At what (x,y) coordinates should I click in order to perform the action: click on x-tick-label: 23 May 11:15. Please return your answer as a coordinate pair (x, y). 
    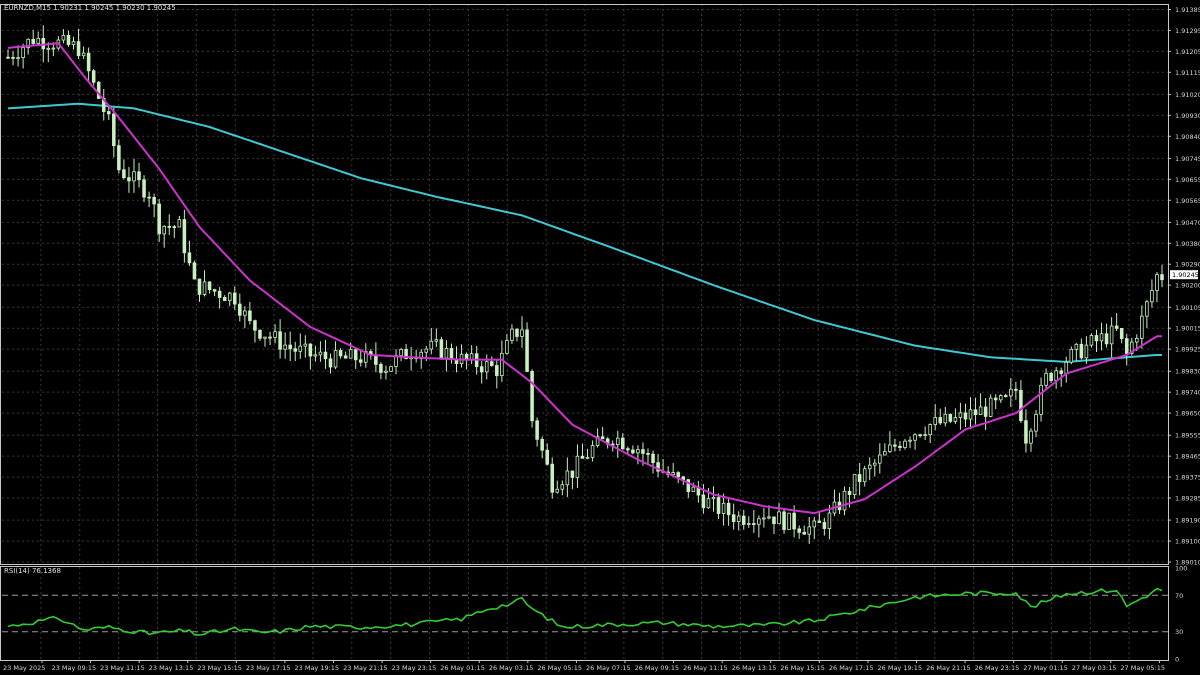
    Looking at the image, I should click on (122, 668).